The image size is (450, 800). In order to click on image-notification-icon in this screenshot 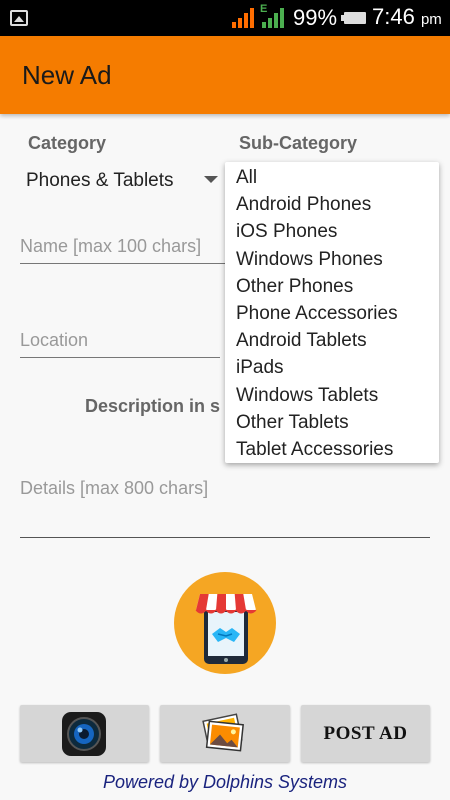, I will do `click(19, 18)`.